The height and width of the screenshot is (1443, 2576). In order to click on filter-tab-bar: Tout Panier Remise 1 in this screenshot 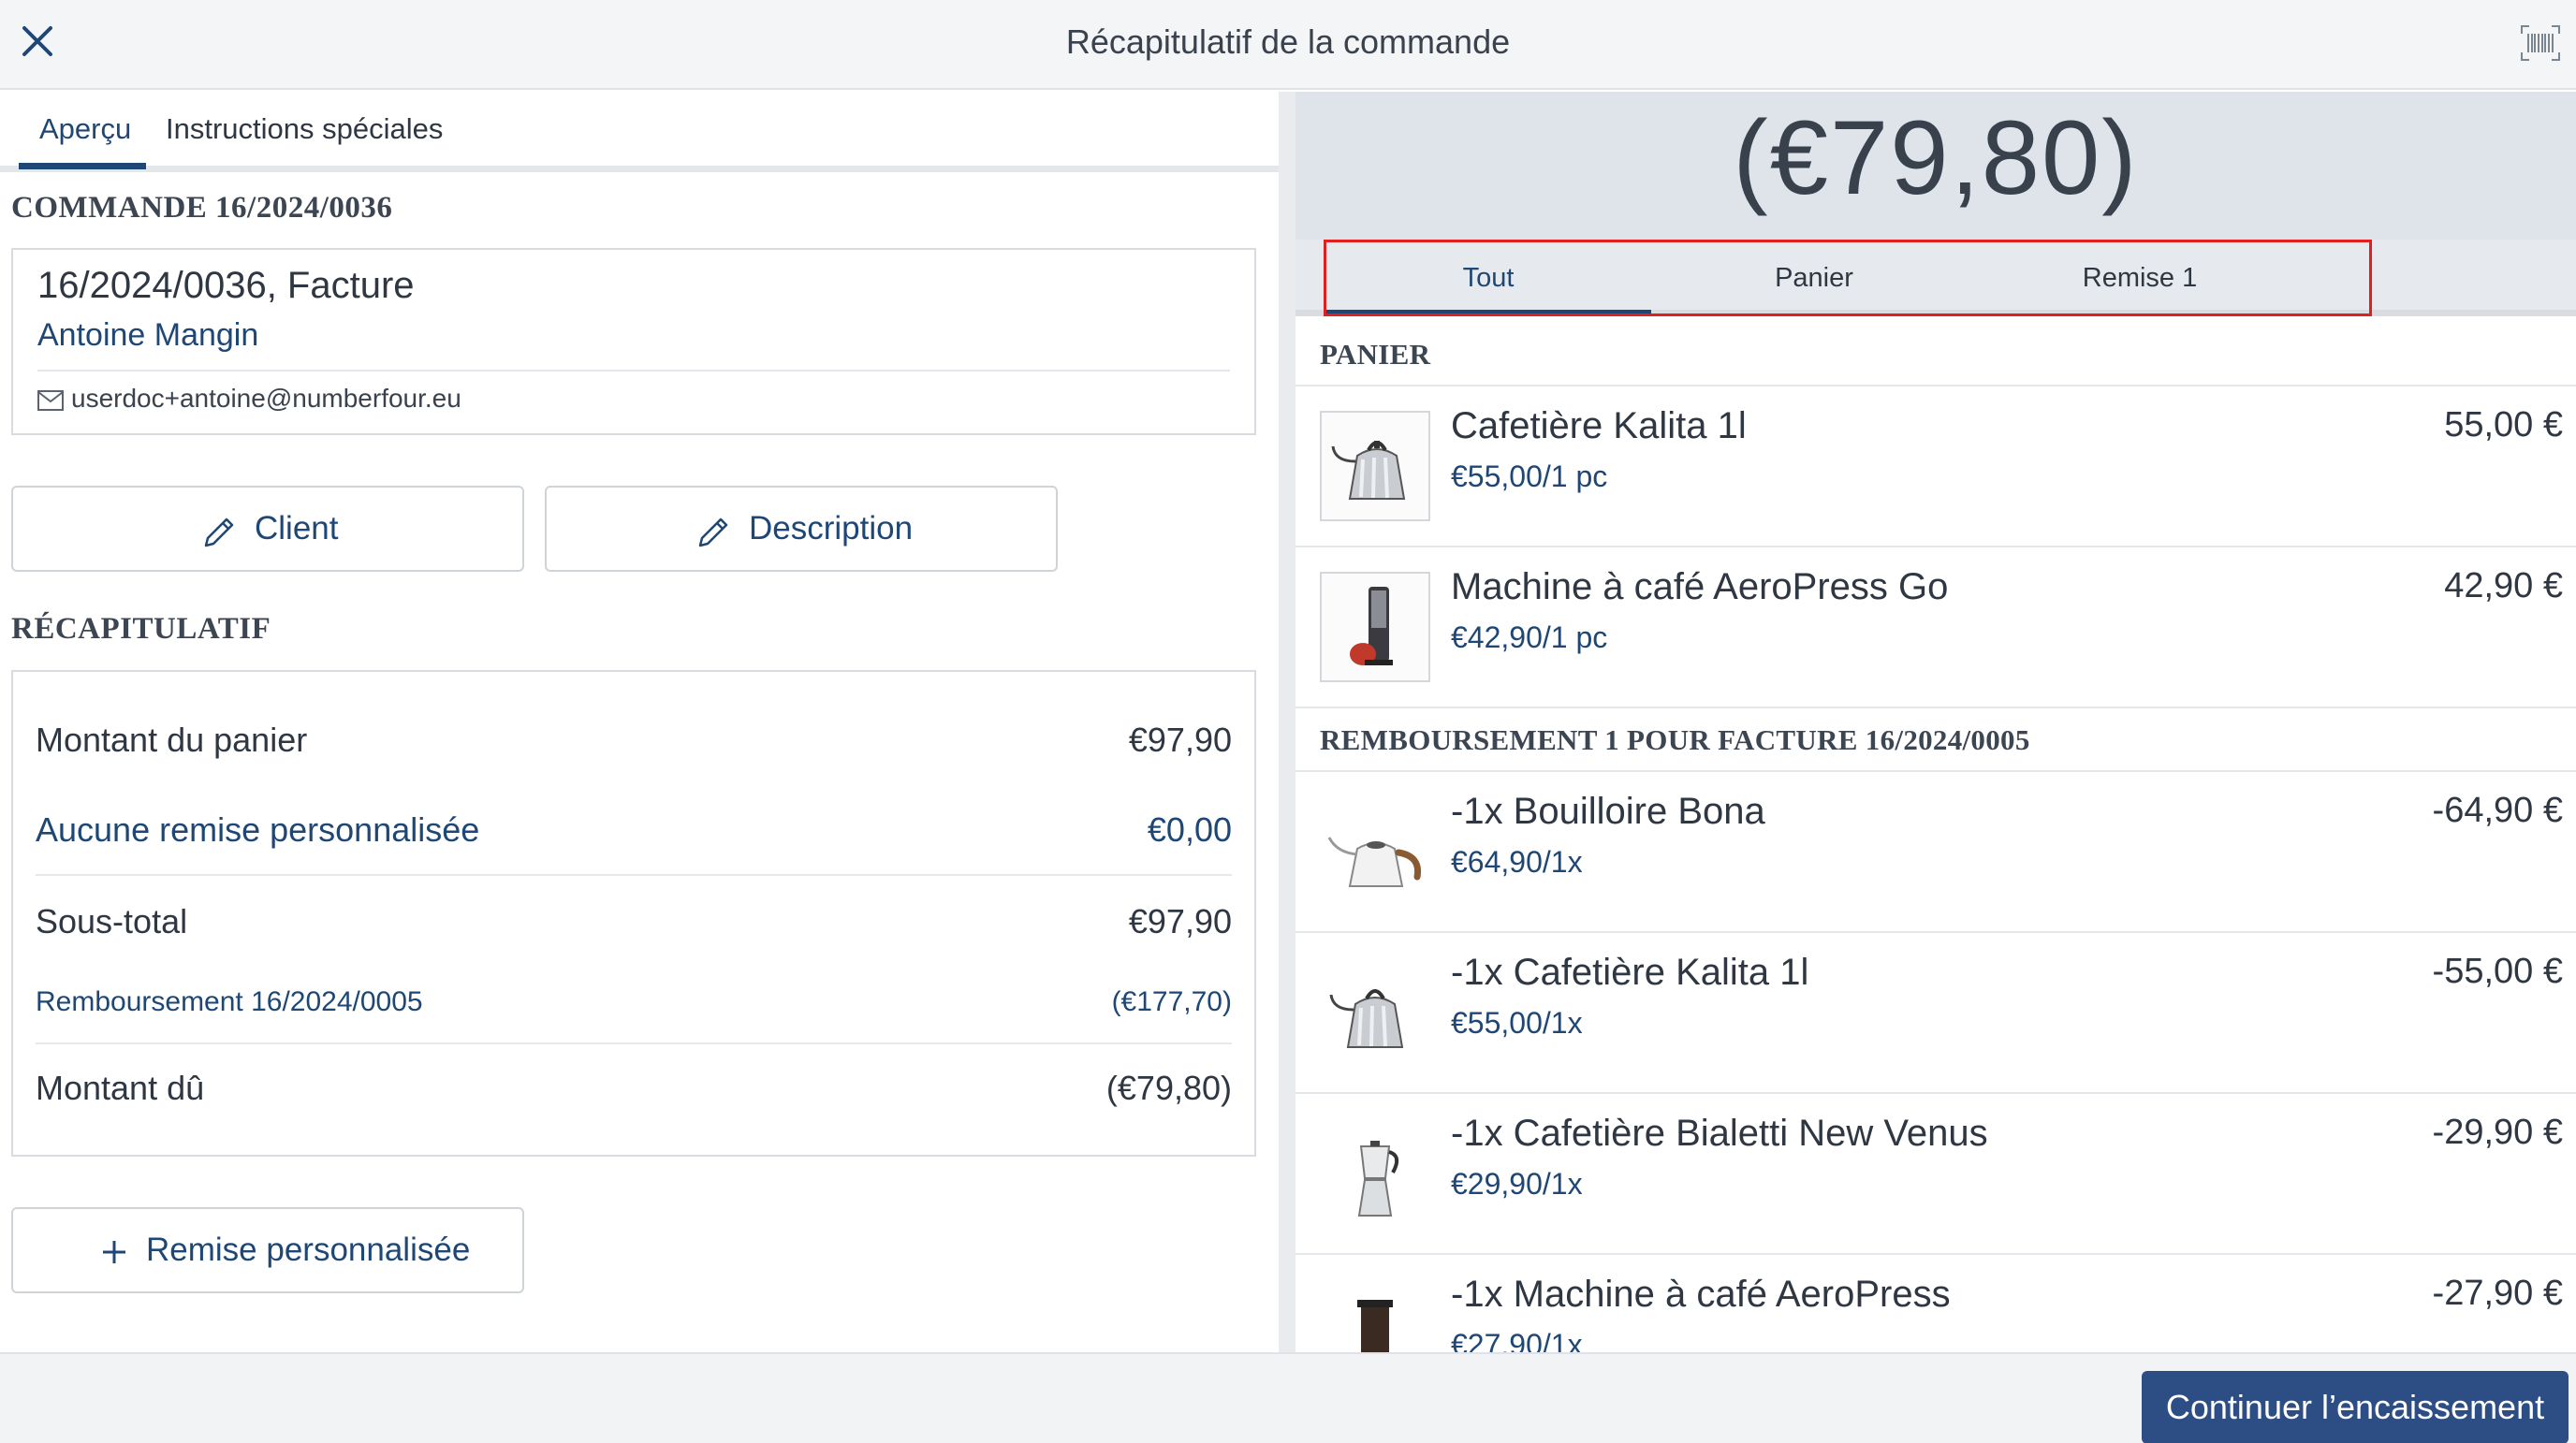, I will do `click(1935, 278)`.